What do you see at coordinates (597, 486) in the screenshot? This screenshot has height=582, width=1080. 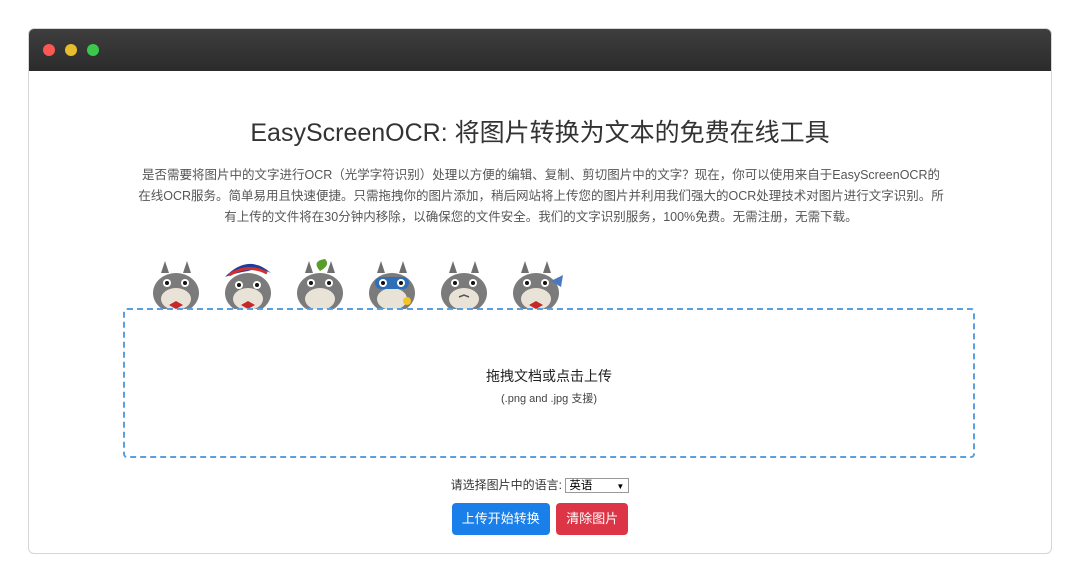 I see `language-select: 英语 ▼` at bounding box center [597, 486].